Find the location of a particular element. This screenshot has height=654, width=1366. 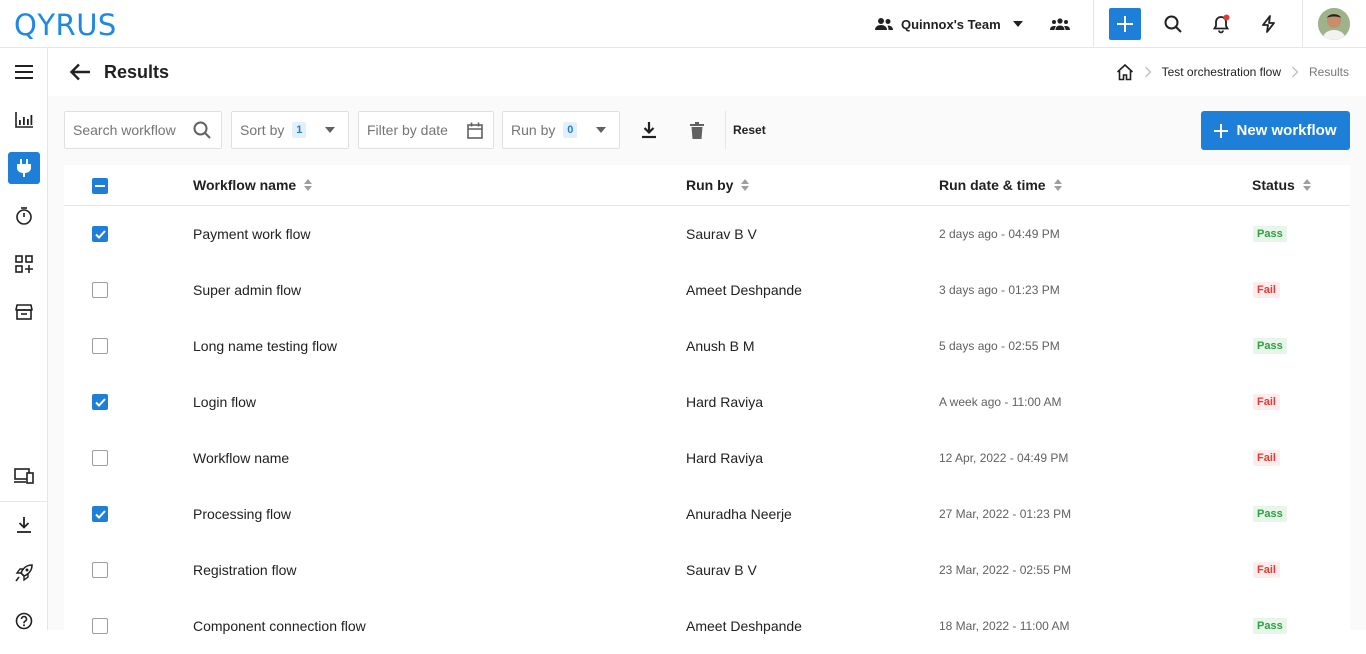

breadcrumb: Test orchestration flow Results is located at coordinates (1232, 72).